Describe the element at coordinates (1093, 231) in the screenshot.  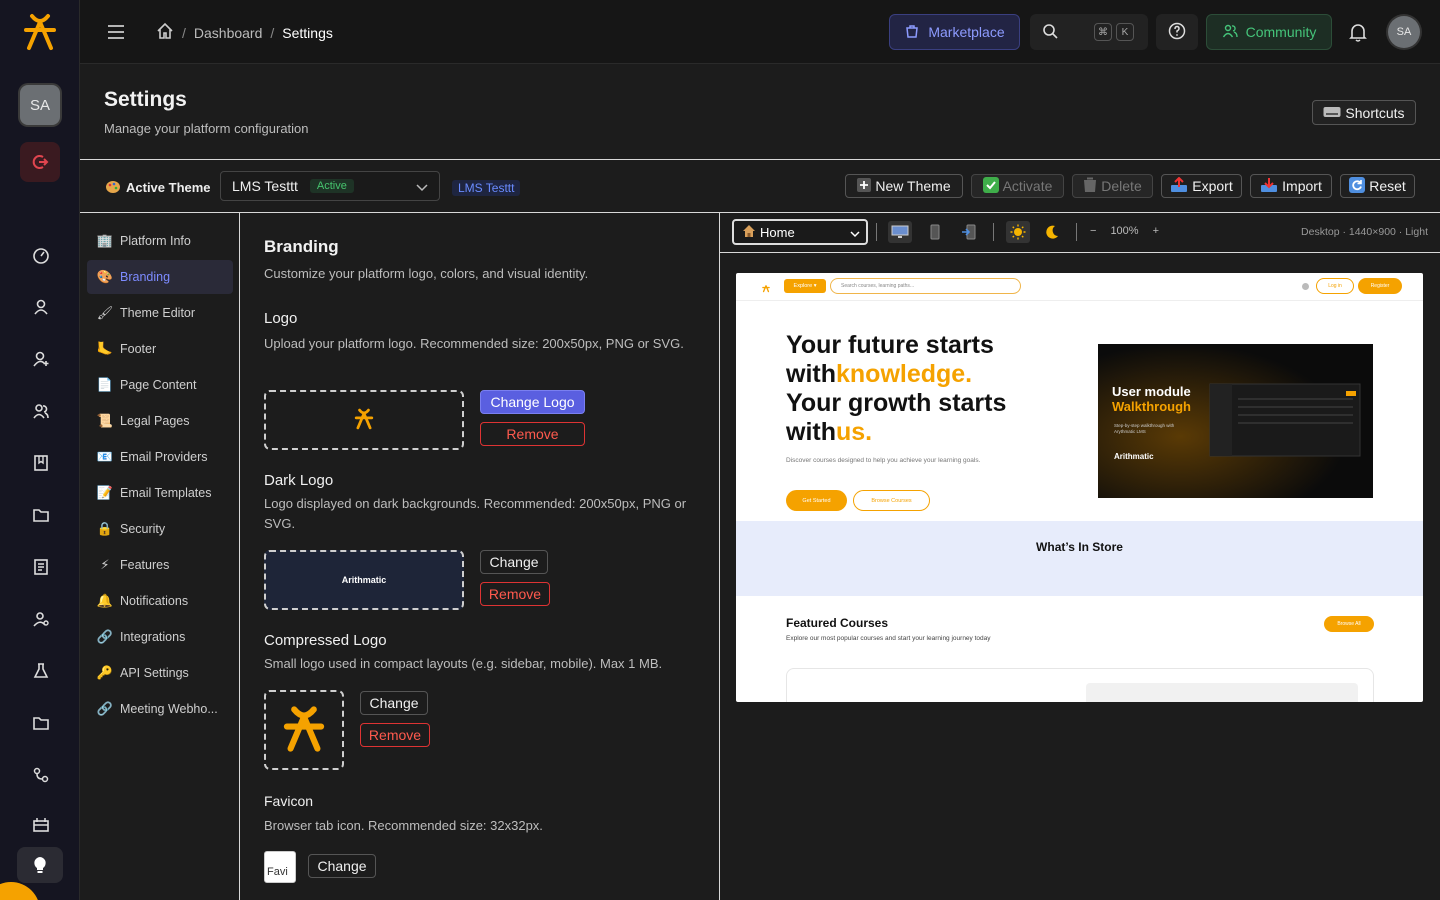
I see `zoom-out-button: −` at that location.